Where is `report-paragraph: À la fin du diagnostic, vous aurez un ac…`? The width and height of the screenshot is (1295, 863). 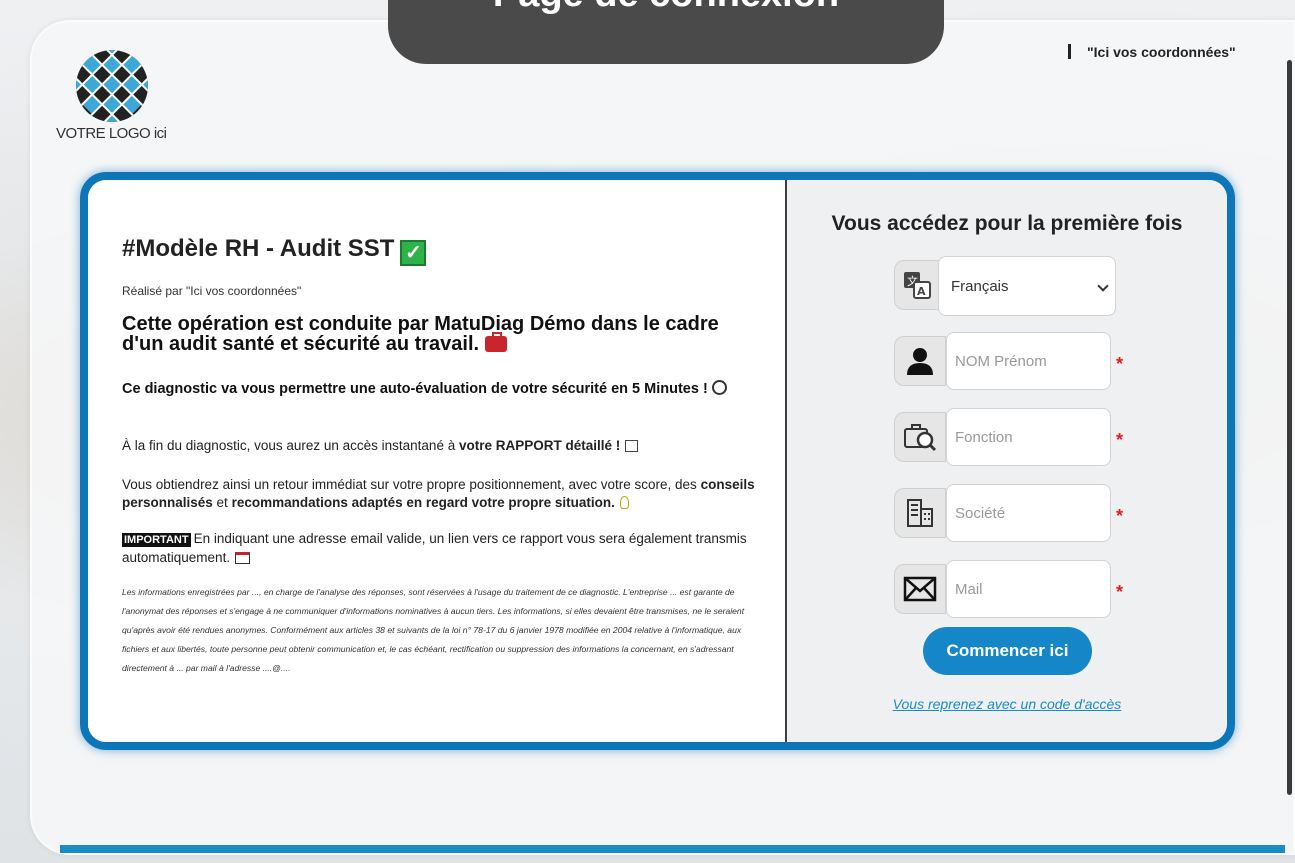 report-paragraph: À la fin du diagnostic, vous aurez un ac… is located at coordinates (442, 445).